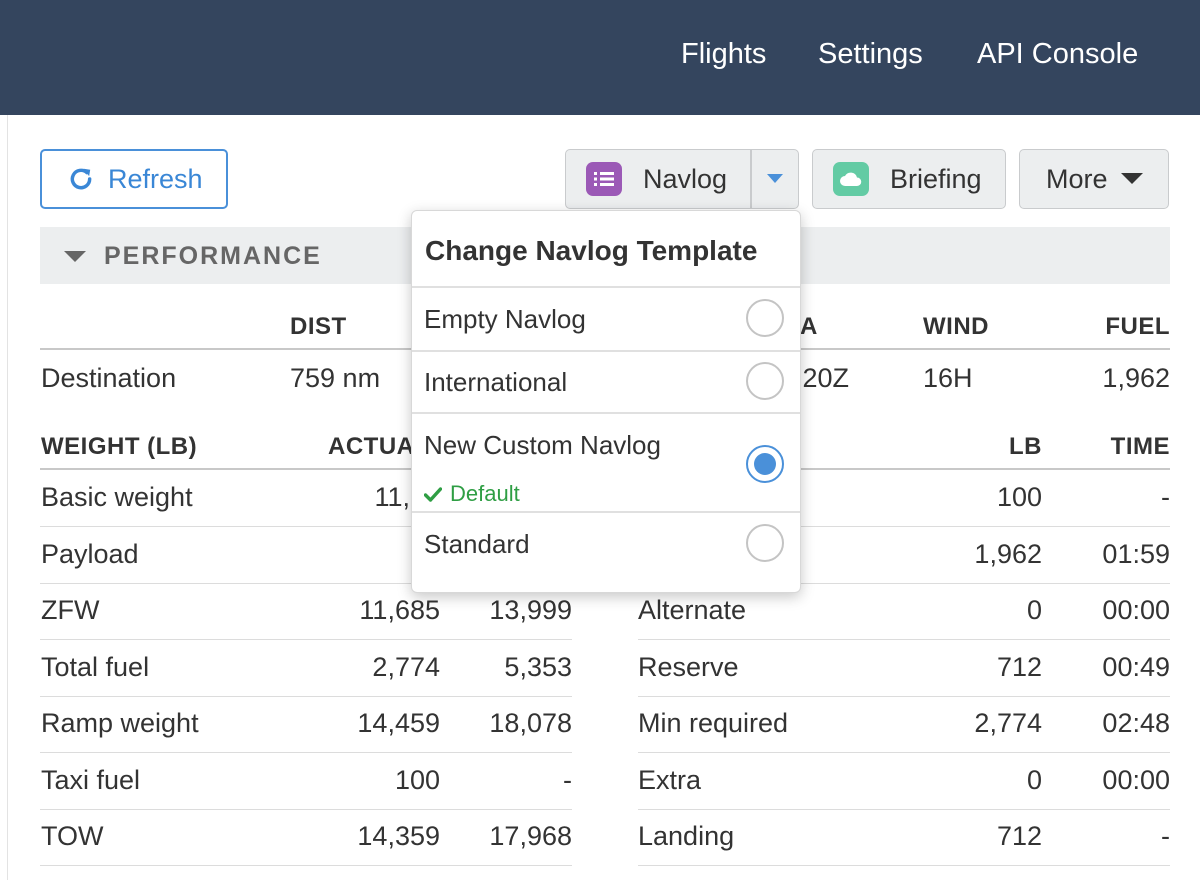  Describe the element at coordinates (417, 779) in the screenshot. I see `weight-row-col1: 100` at that location.